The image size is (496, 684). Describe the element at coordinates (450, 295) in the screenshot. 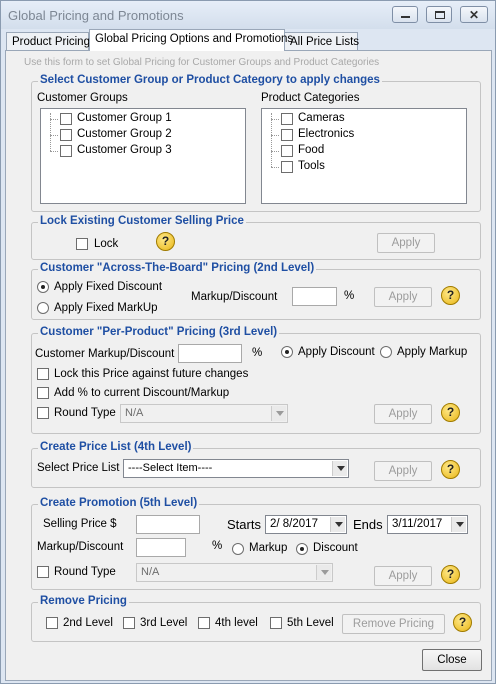

I see `level2-help-icon: ?` at that location.